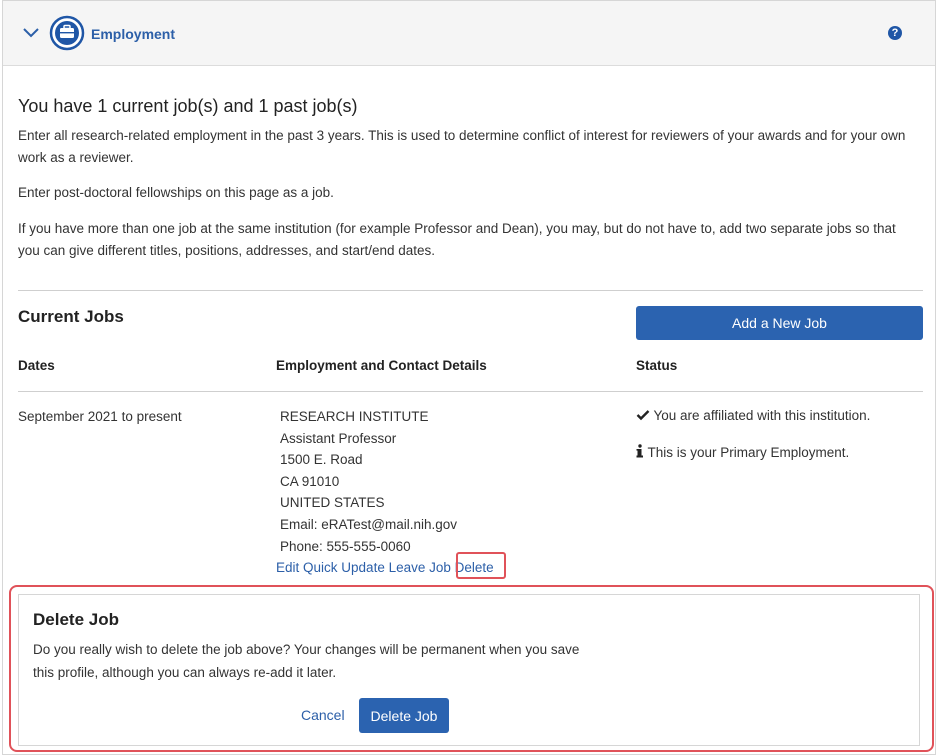 This screenshot has width=946, height=755. Describe the element at coordinates (404, 715) in the screenshot. I see `delete-job-button: Delete Job` at that location.